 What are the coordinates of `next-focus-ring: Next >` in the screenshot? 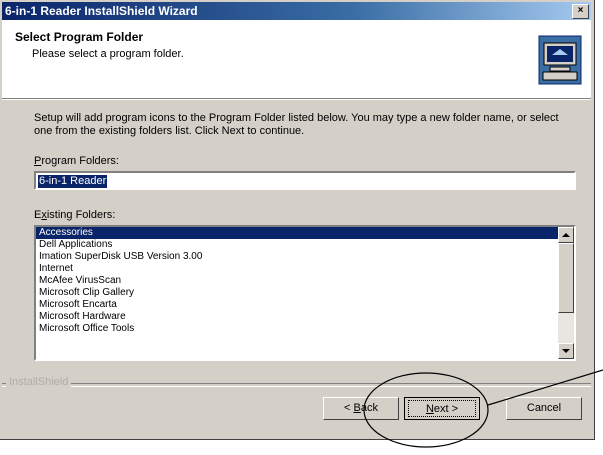 It's located at (442, 408).